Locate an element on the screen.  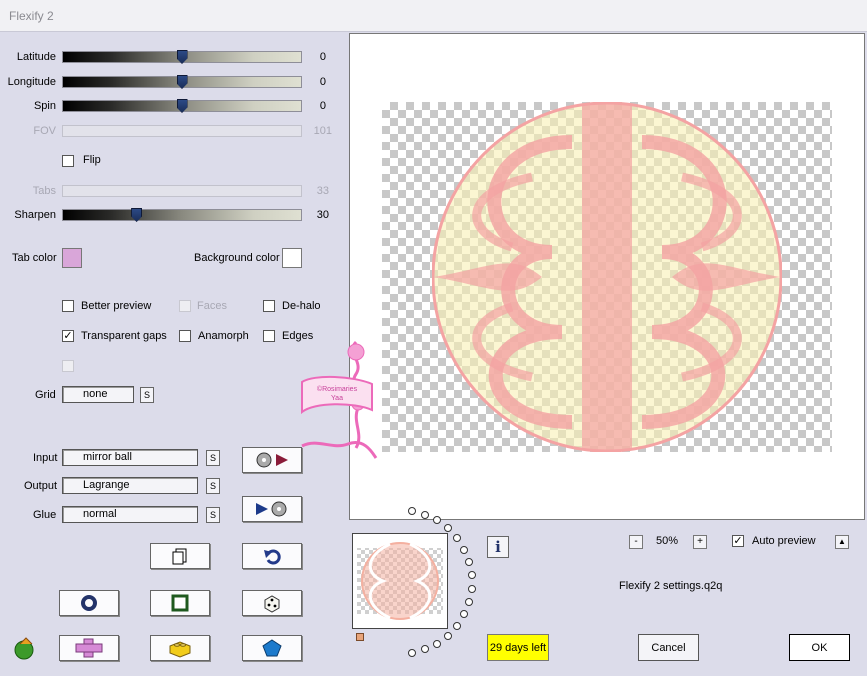
zoom-out-button: - is located at coordinates (636, 542).